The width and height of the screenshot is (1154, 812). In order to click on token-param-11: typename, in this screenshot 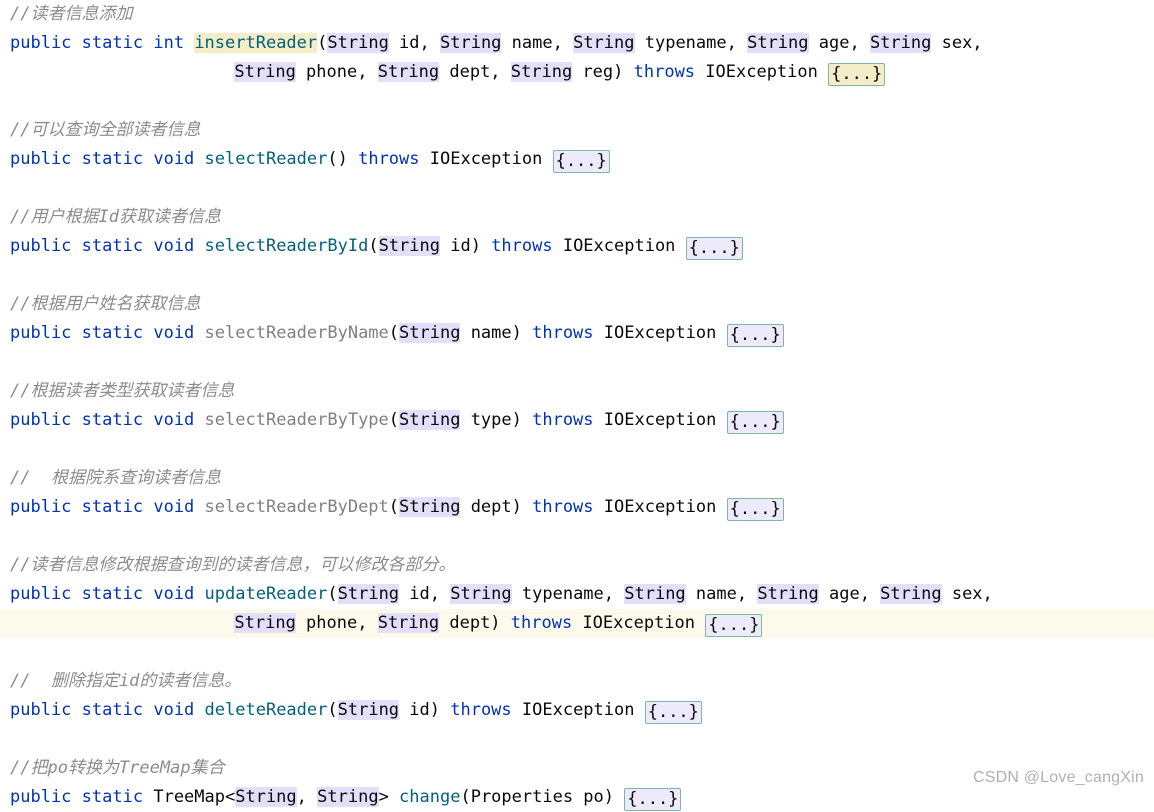, I will do `click(568, 594)`.